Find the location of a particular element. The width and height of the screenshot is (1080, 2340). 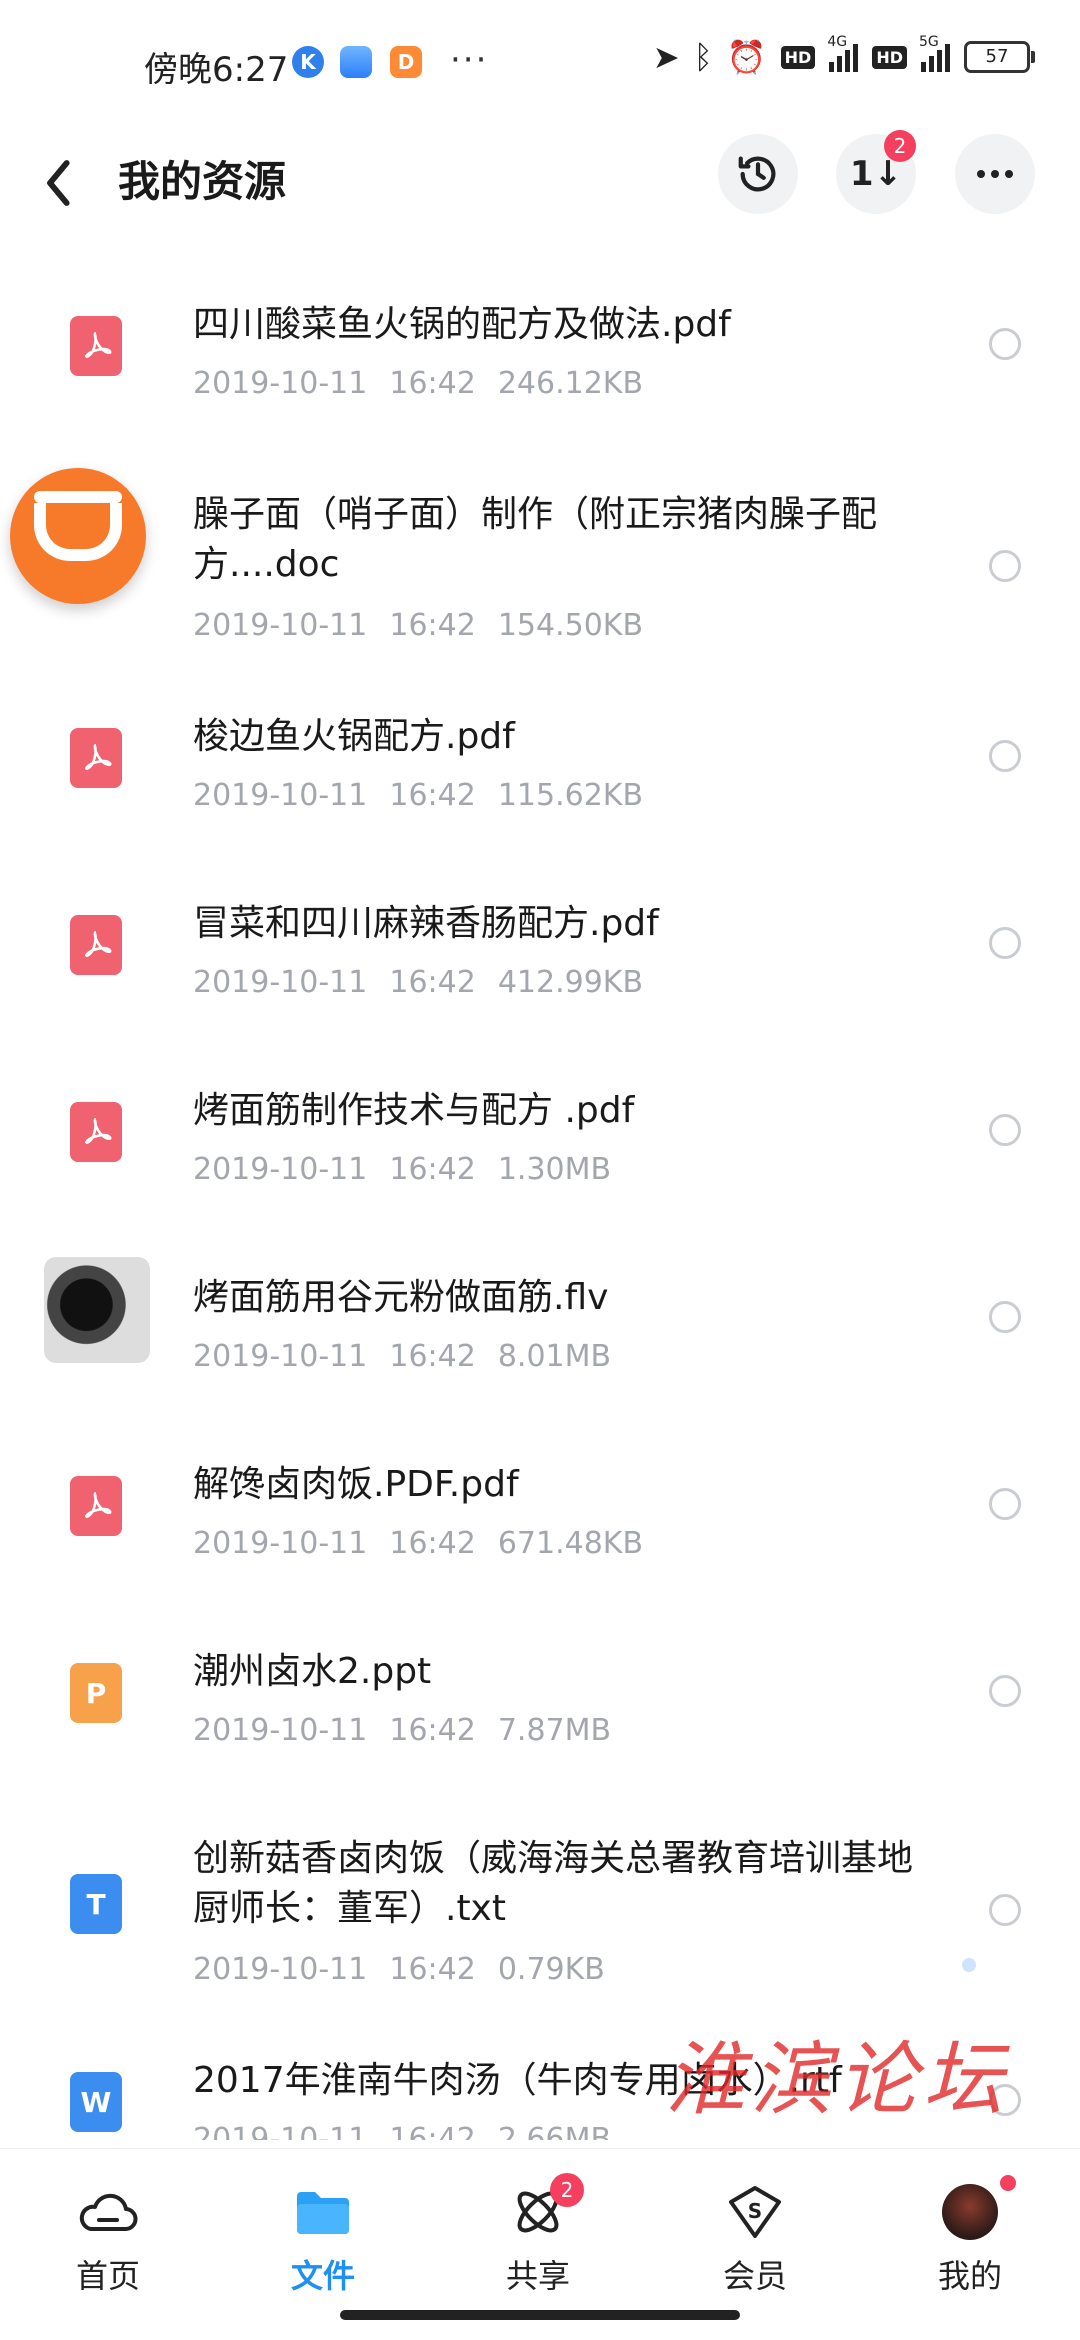

file-meta: 2019-10-11 16:42 2.66MB is located at coordinates (402, 2131).